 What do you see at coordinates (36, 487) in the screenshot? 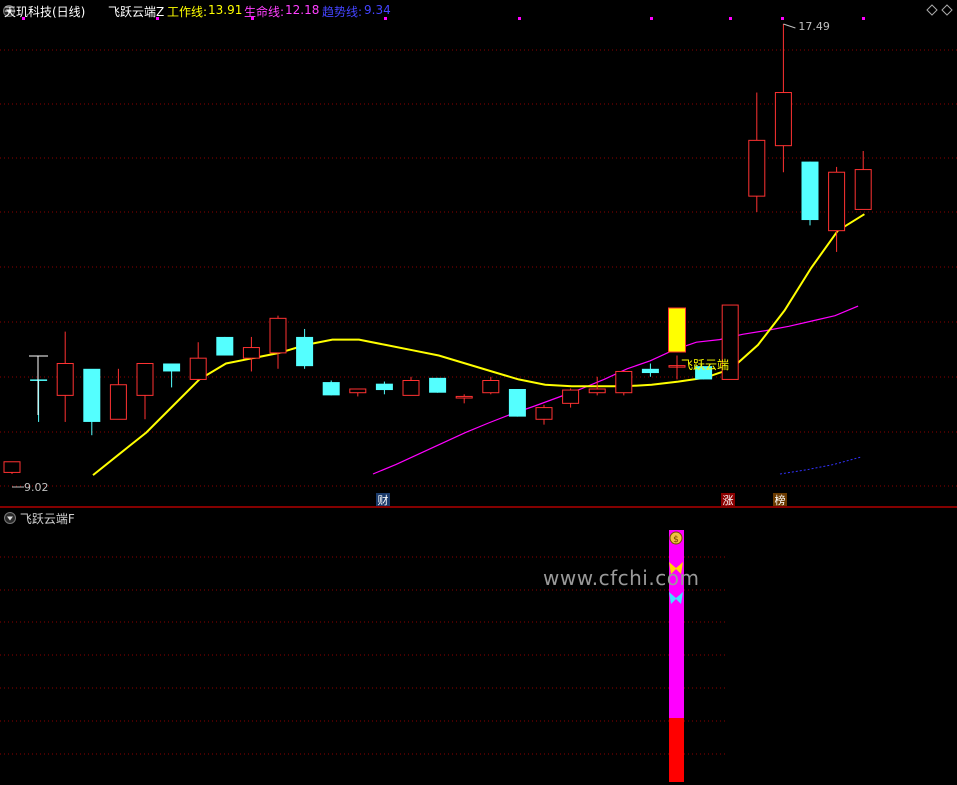
I see `low-price-label: 9.02` at bounding box center [36, 487].